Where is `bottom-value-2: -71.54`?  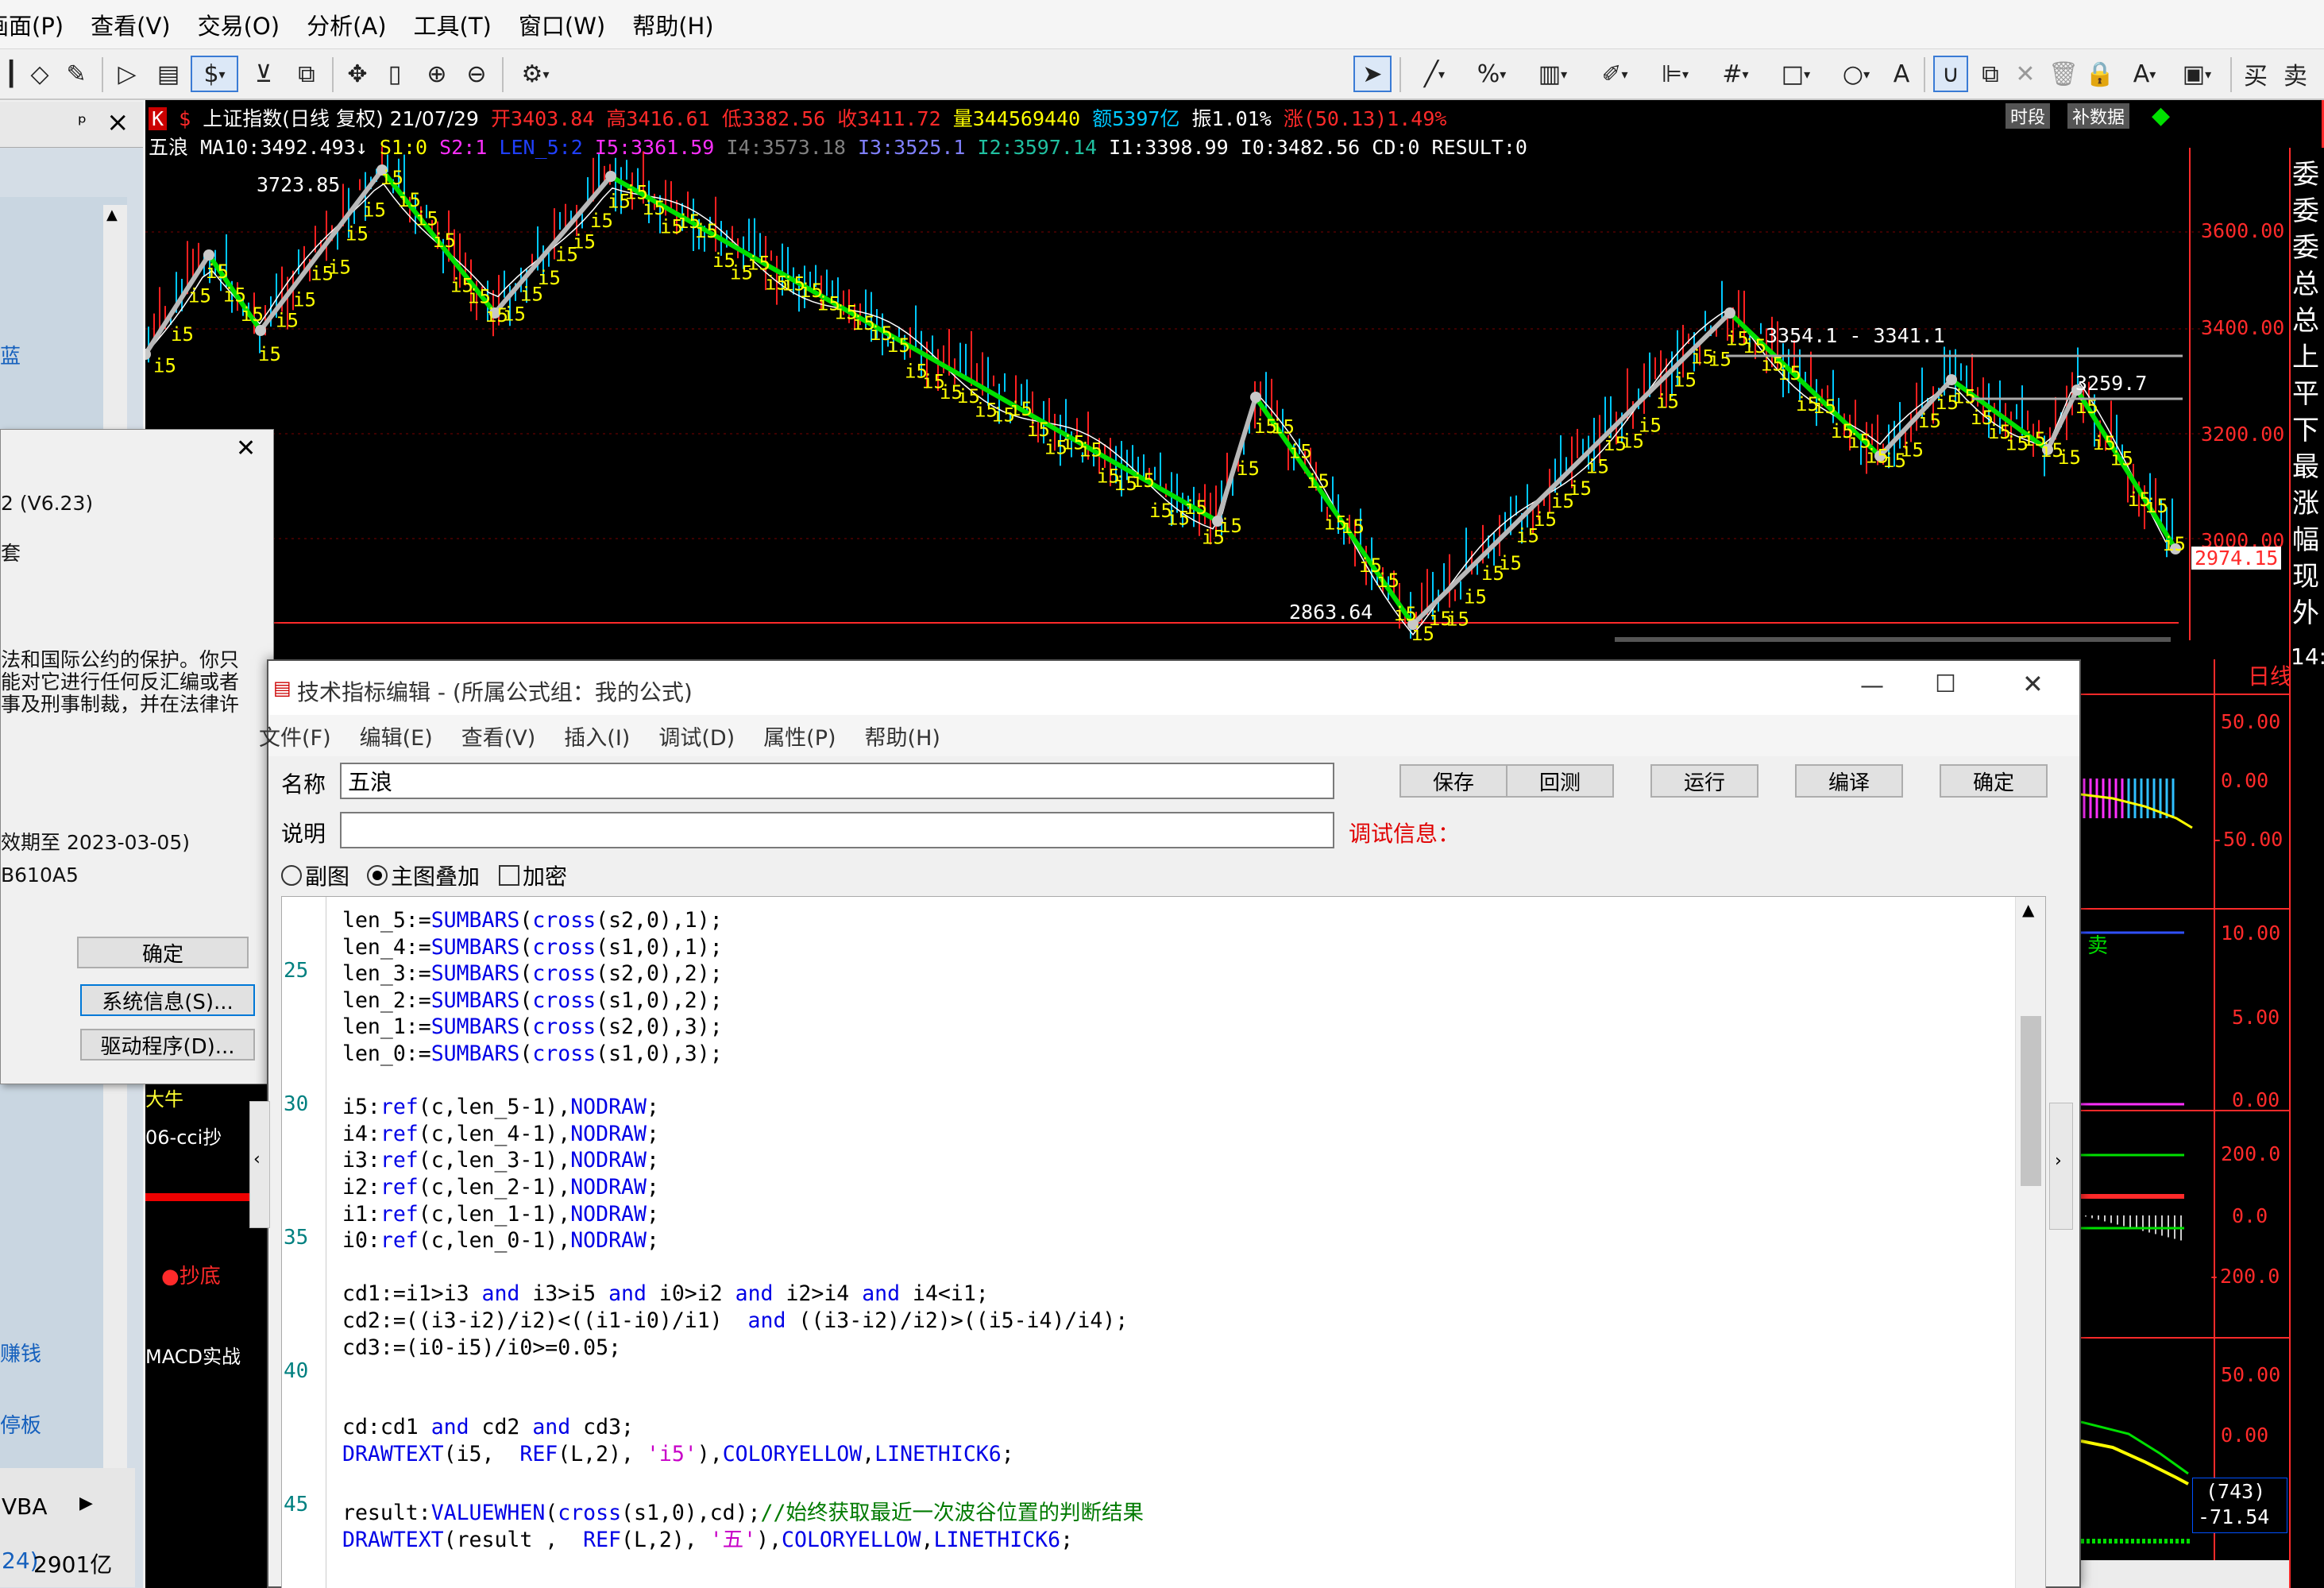 bottom-value-2: -71.54 is located at coordinates (2234, 1516).